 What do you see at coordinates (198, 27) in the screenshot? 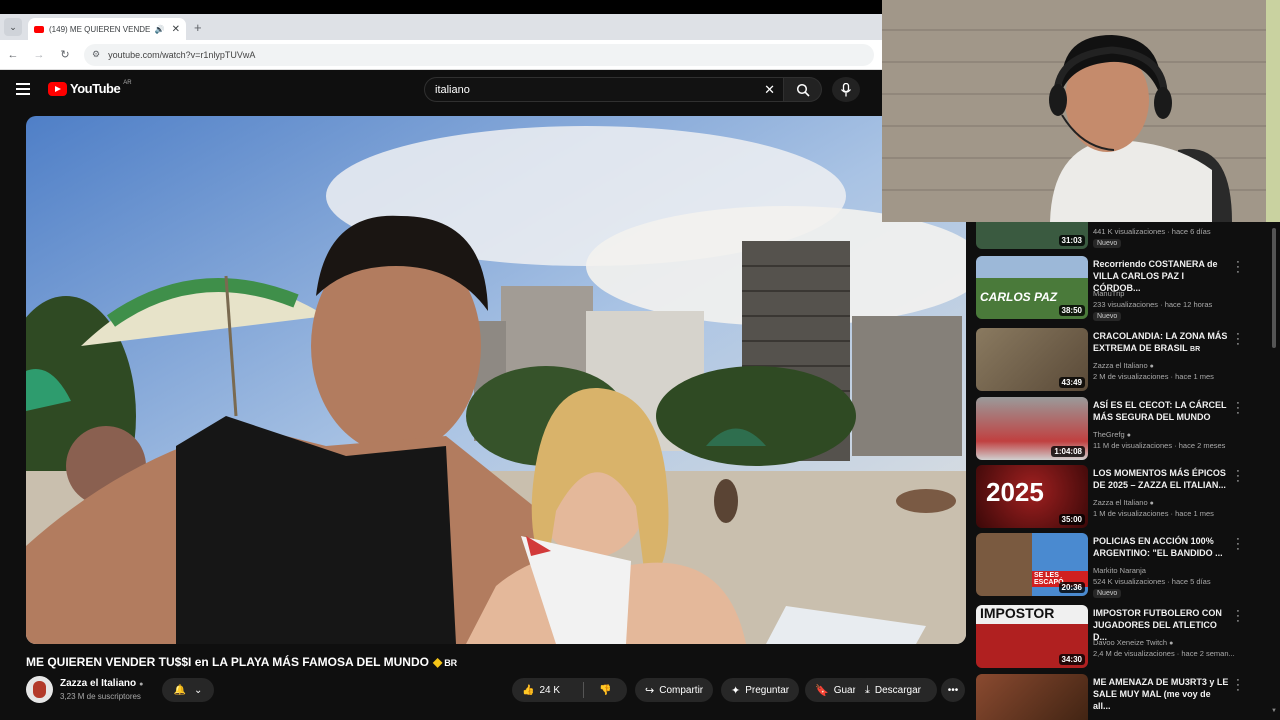
I see `new-tab-button: +` at bounding box center [198, 27].